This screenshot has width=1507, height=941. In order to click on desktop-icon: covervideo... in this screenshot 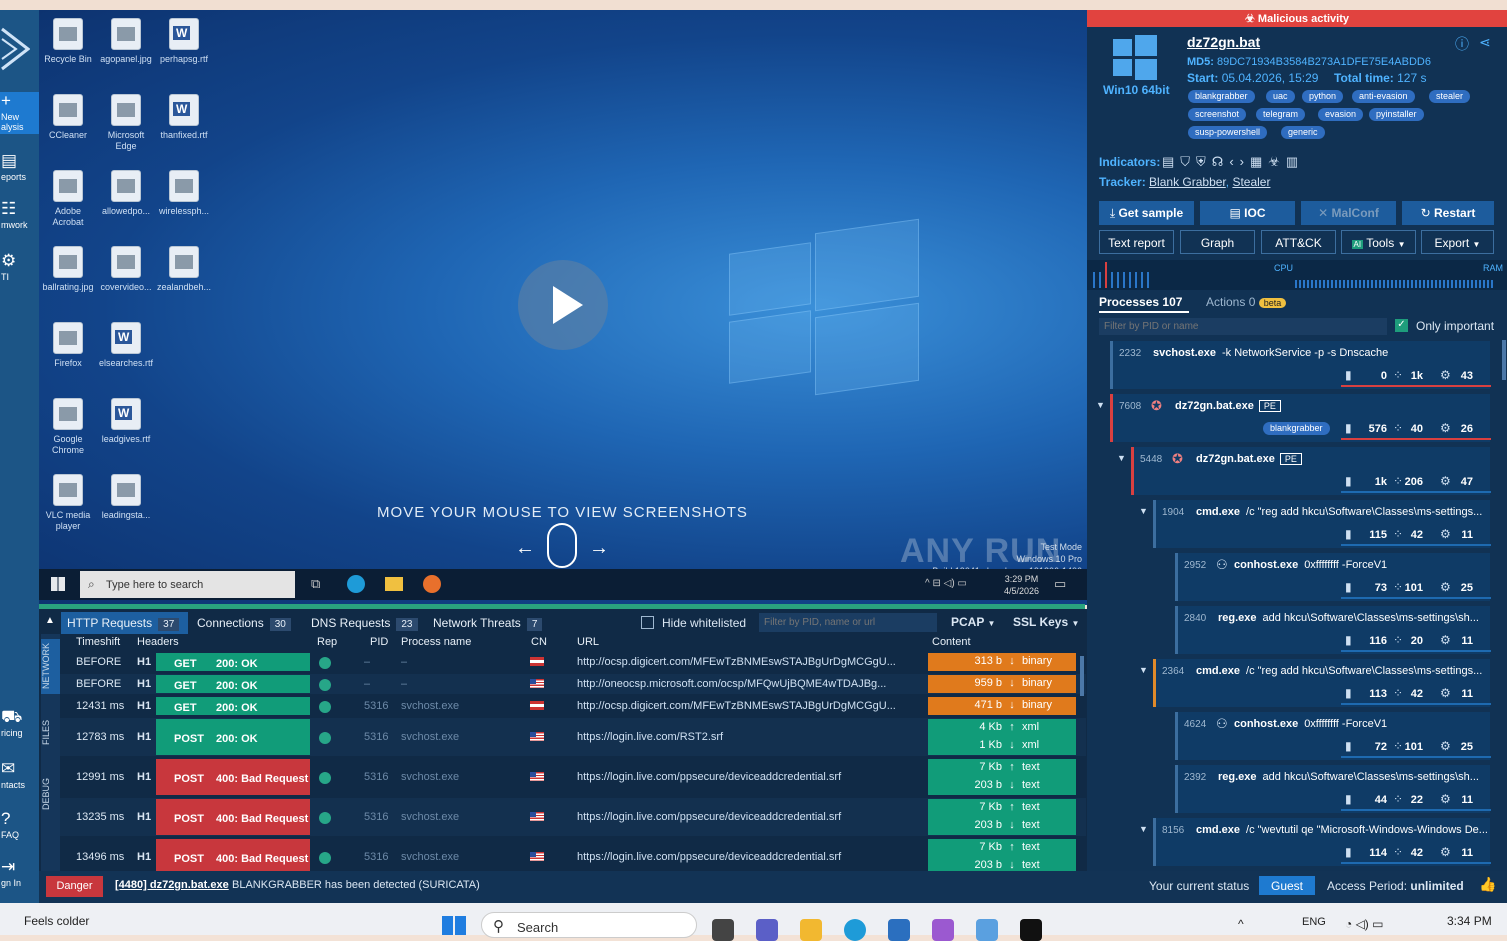, I will do `click(126, 269)`.